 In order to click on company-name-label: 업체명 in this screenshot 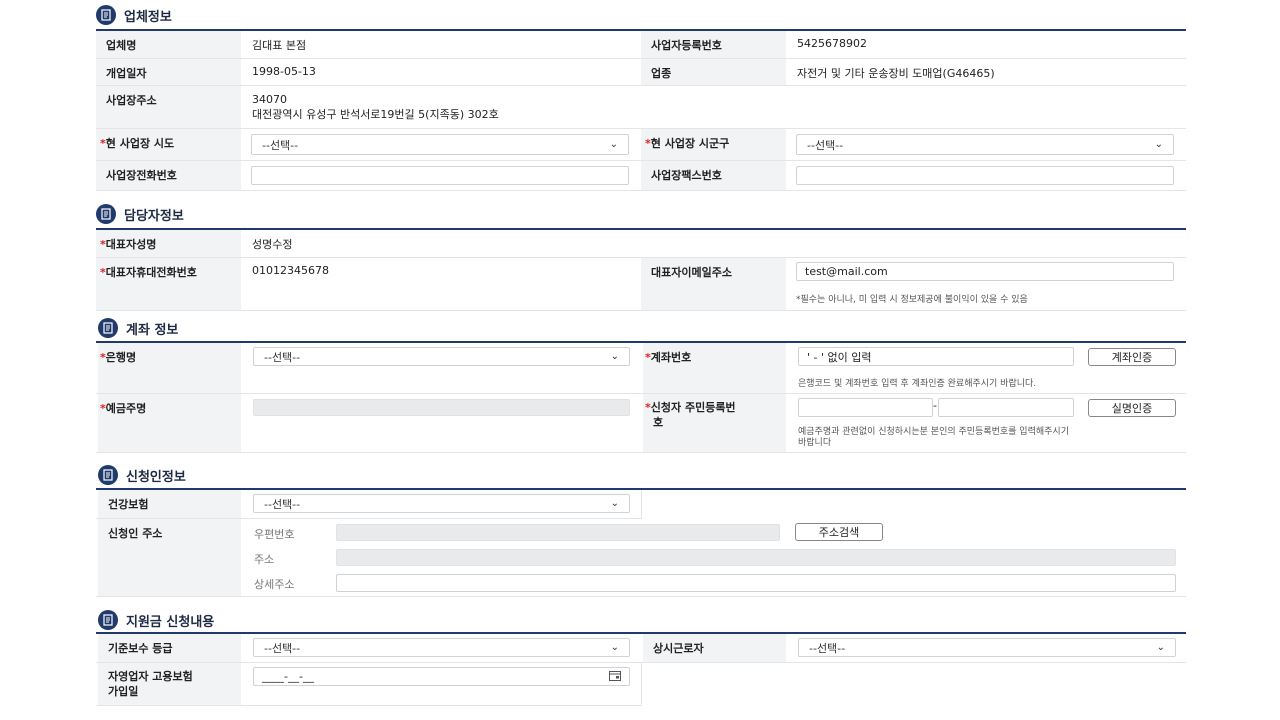, I will do `click(168, 44)`.